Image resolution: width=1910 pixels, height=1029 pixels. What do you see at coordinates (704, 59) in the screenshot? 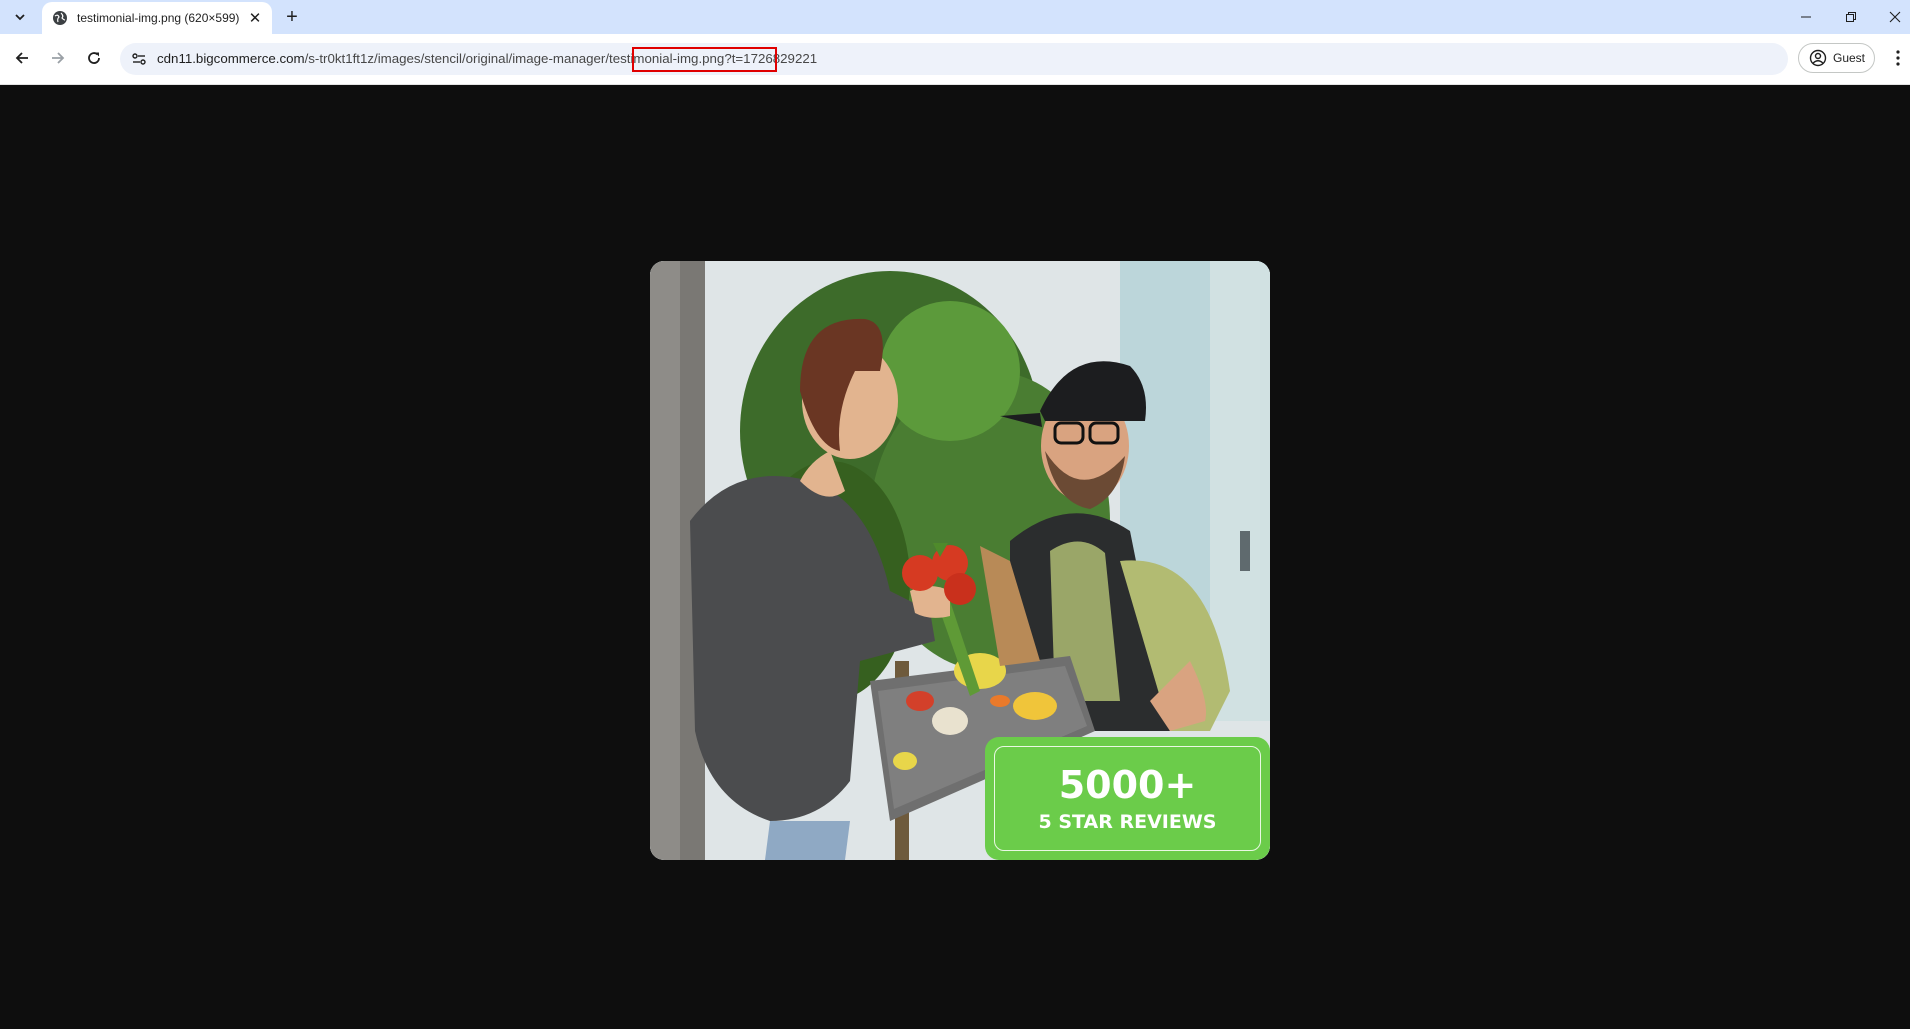
I see `url-highlight-box` at bounding box center [704, 59].